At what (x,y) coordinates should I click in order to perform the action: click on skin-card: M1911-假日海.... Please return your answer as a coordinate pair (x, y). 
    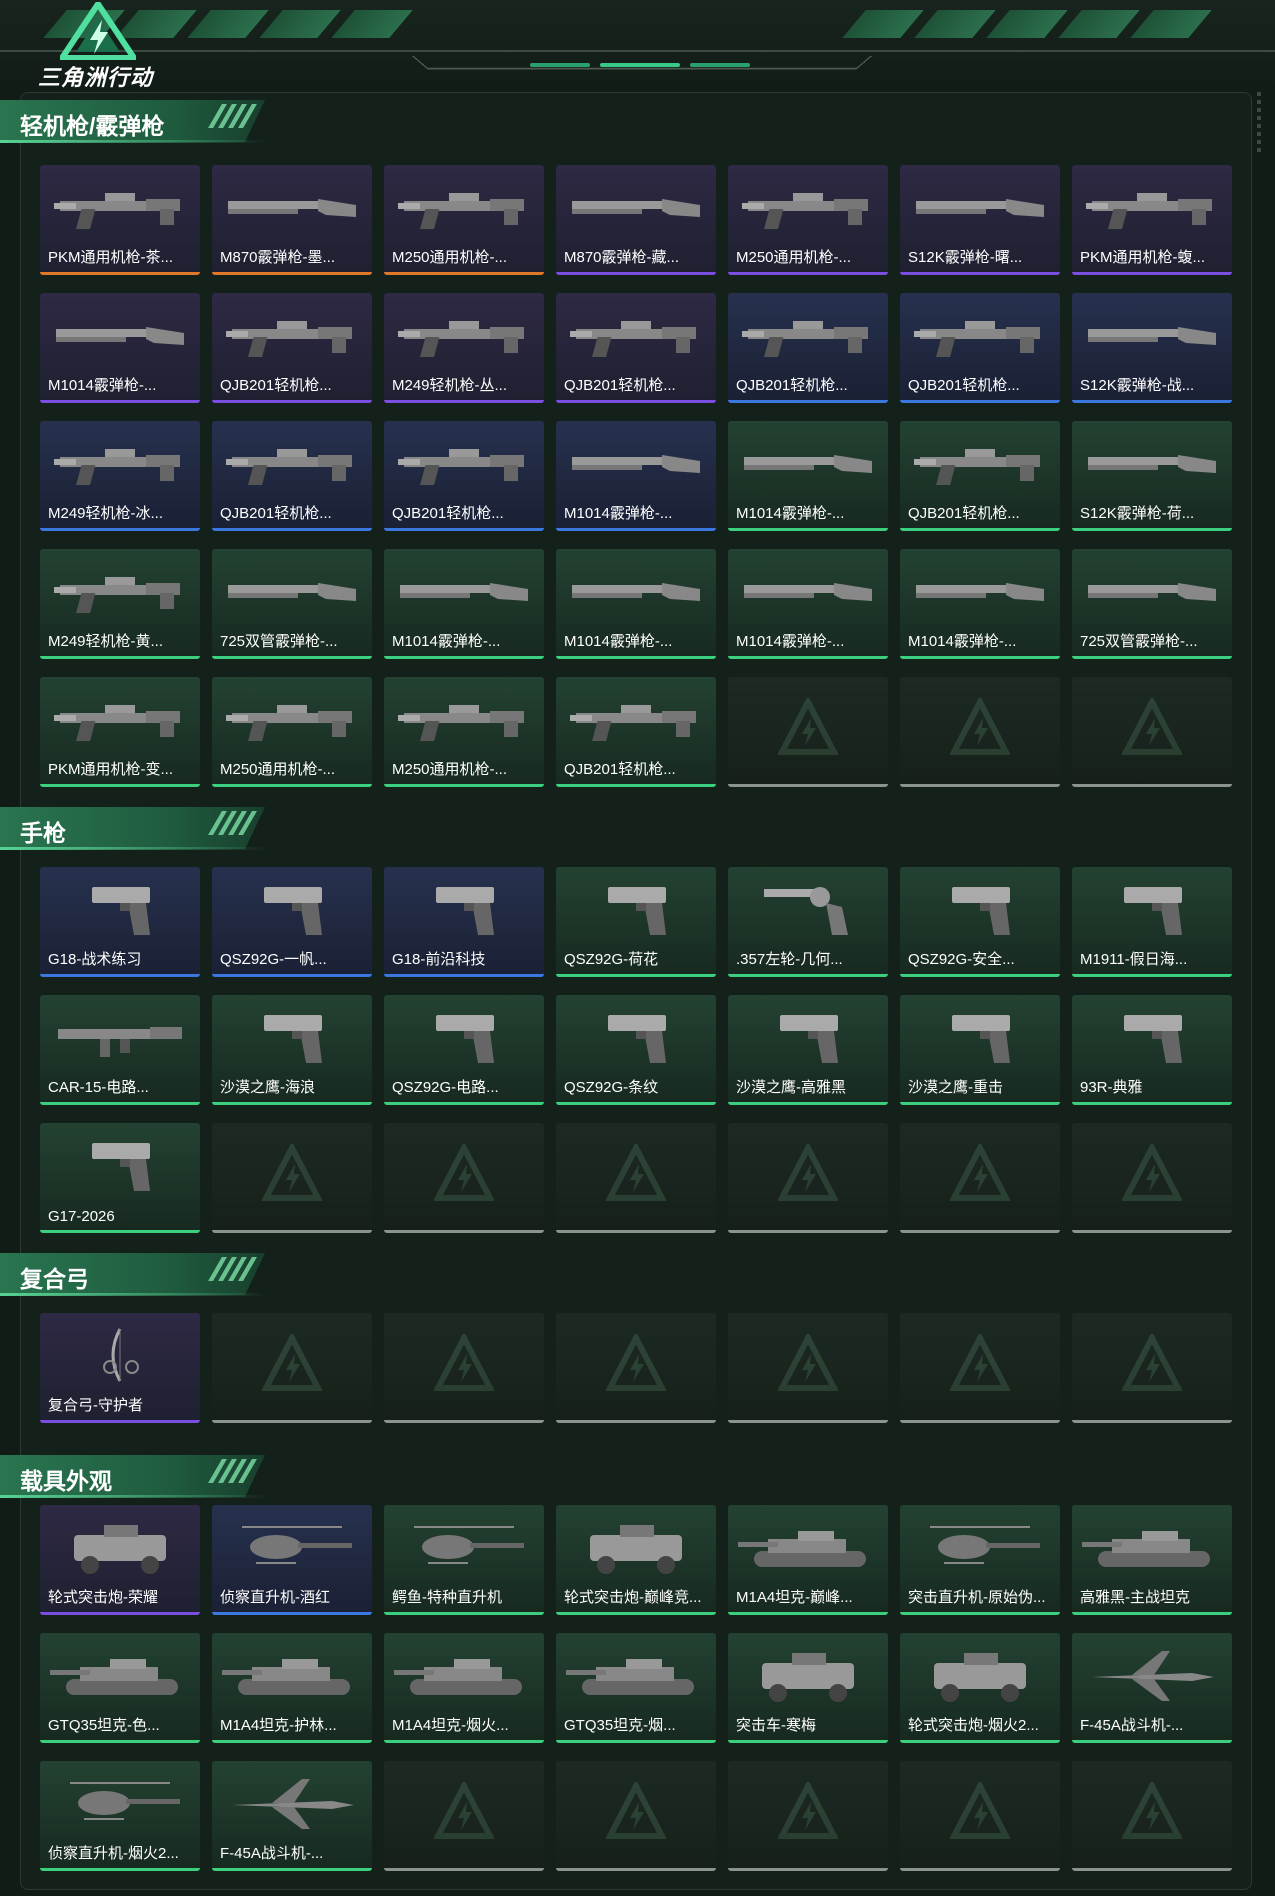
    Looking at the image, I should click on (1152, 922).